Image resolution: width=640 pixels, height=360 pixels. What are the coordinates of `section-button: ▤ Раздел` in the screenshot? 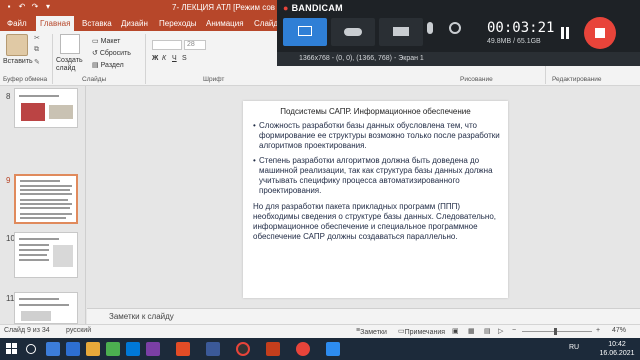 It's located at (108, 65).